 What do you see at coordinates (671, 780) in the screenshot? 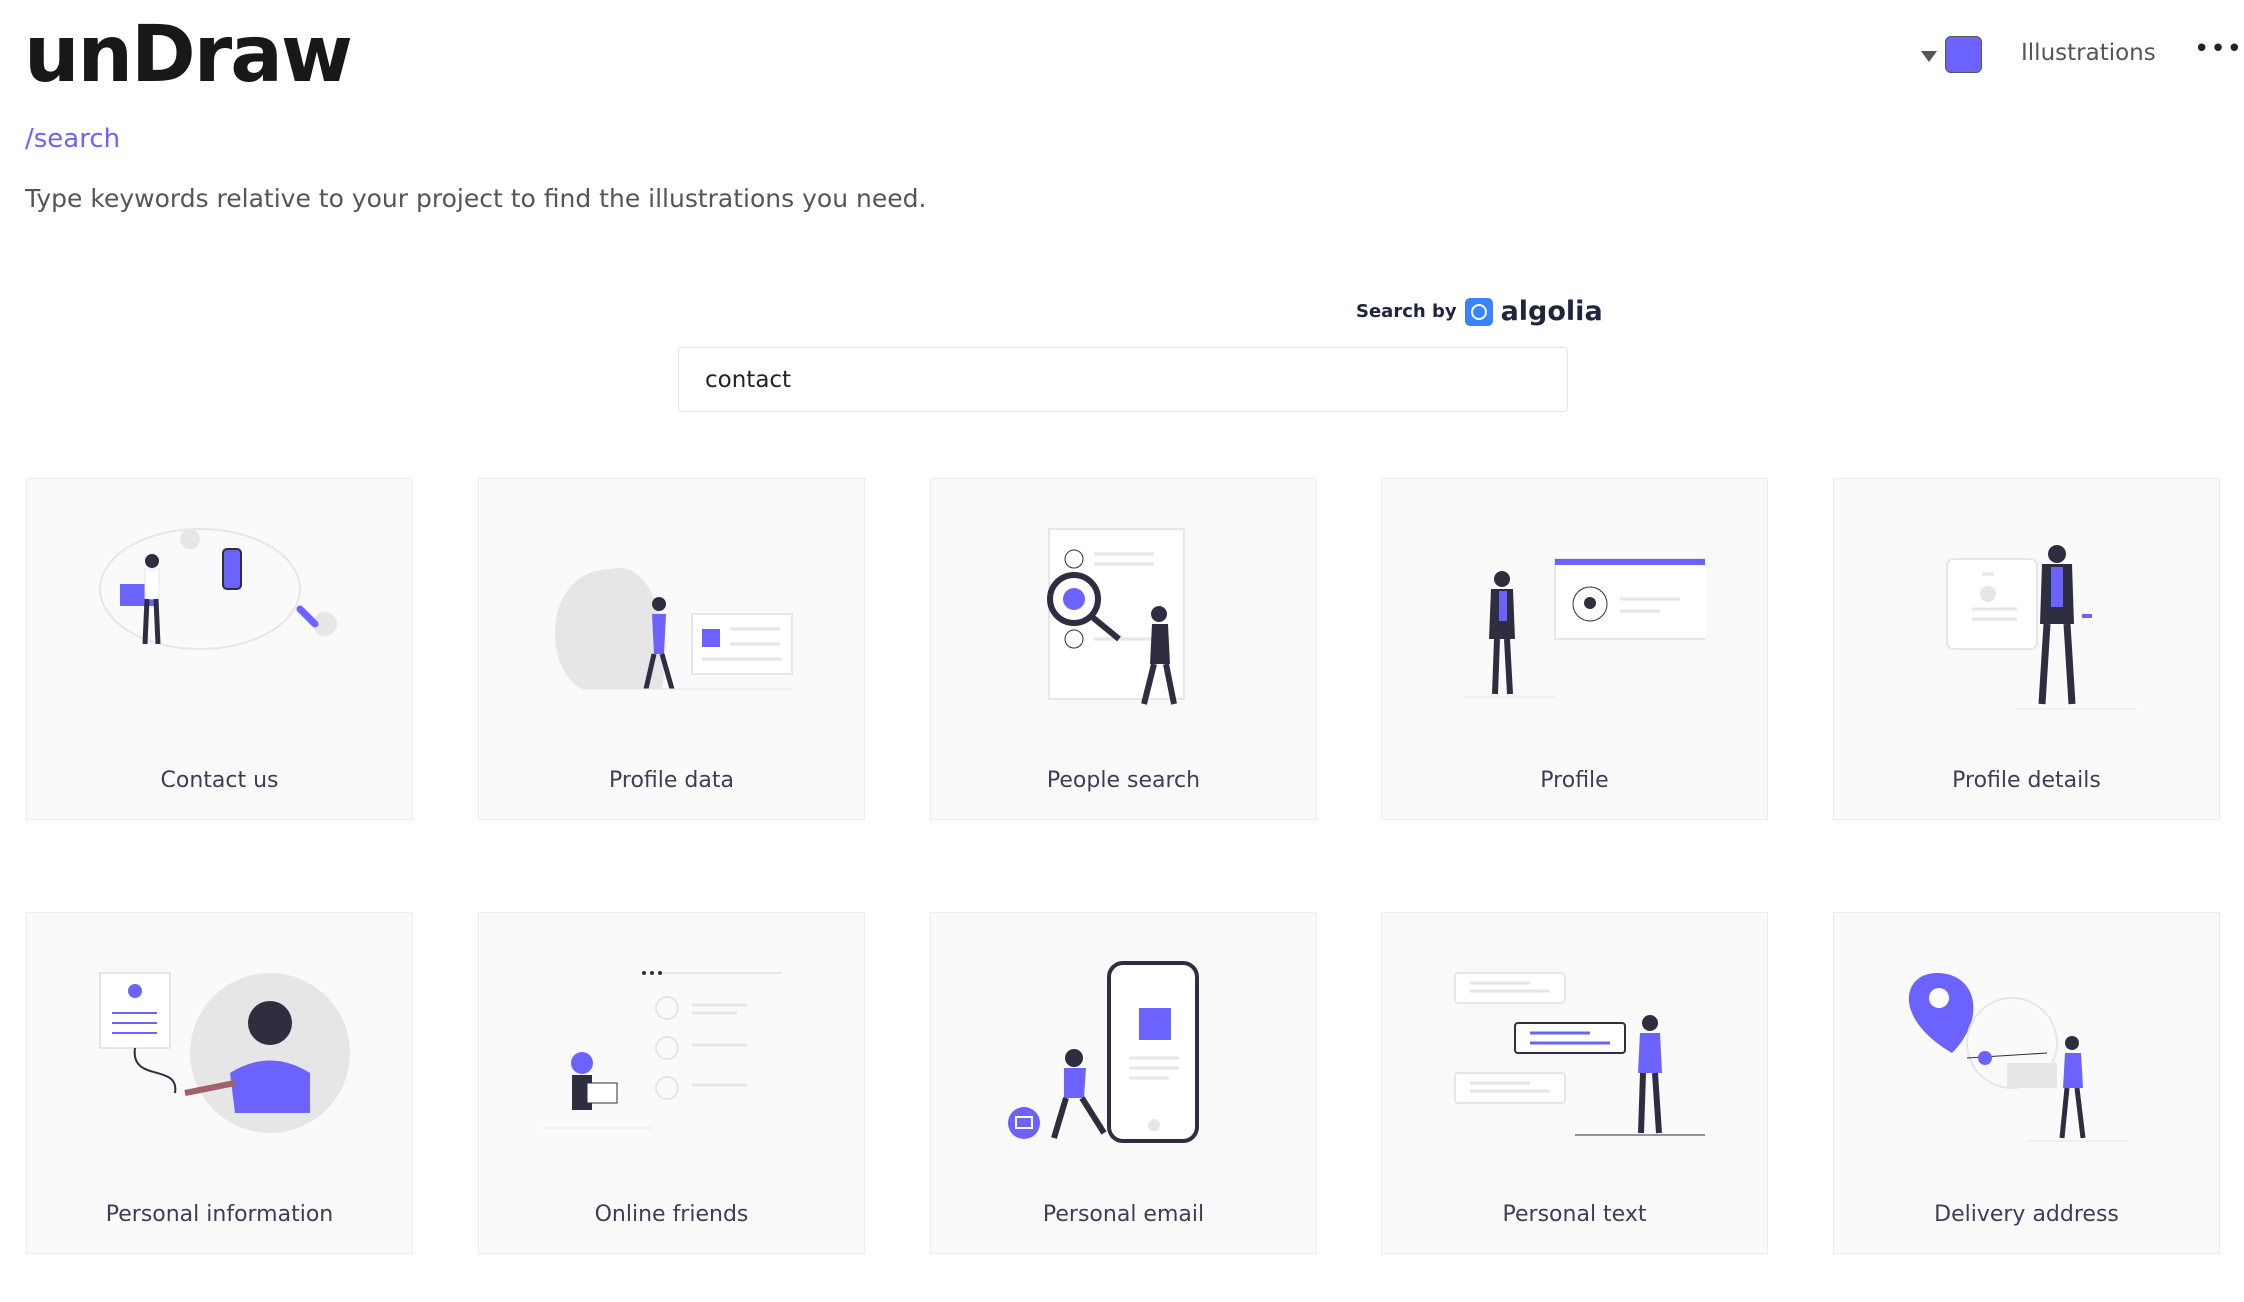
I see `illustration-title: Profile data` at bounding box center [671, 780].